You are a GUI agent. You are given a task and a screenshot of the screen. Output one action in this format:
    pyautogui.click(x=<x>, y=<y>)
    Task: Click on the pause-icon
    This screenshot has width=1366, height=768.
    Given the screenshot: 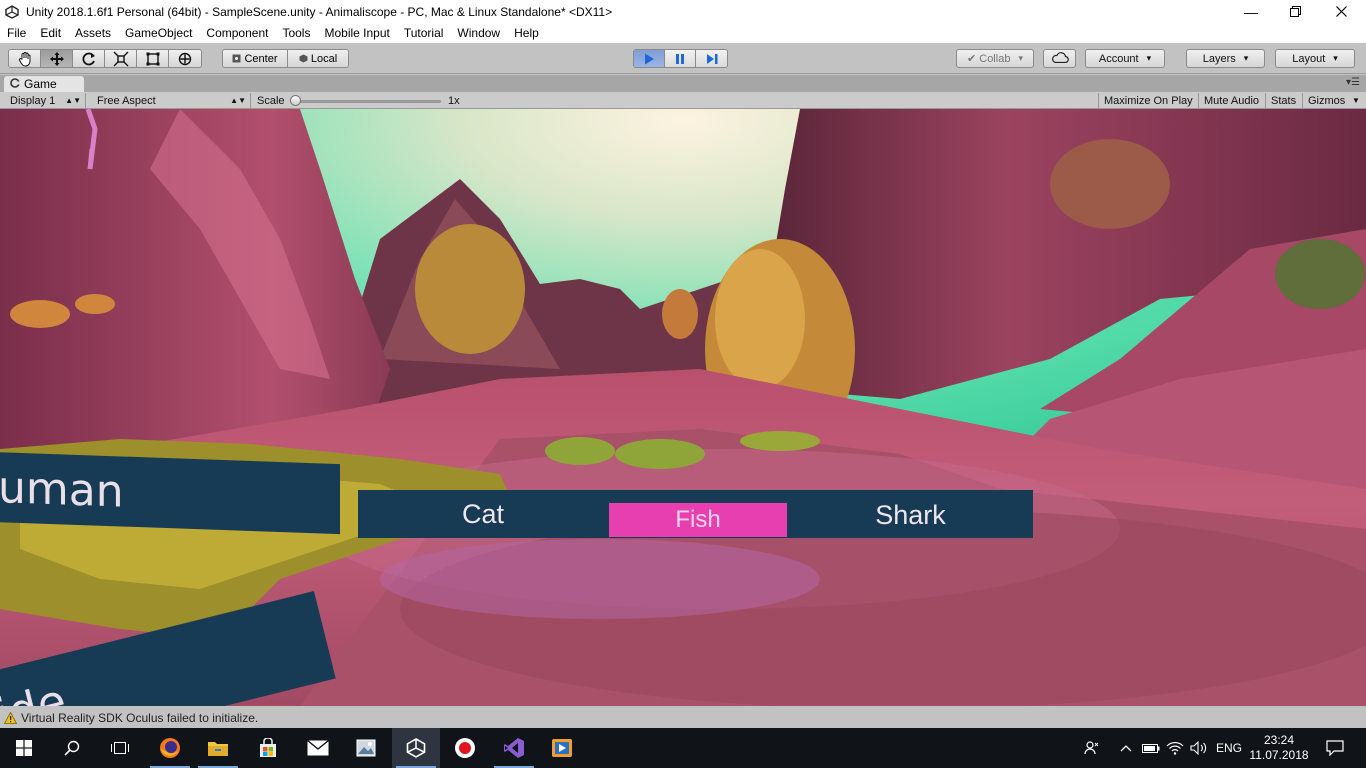 What is the action you would take?
    pyautogui.click(x=680, y=58)
    